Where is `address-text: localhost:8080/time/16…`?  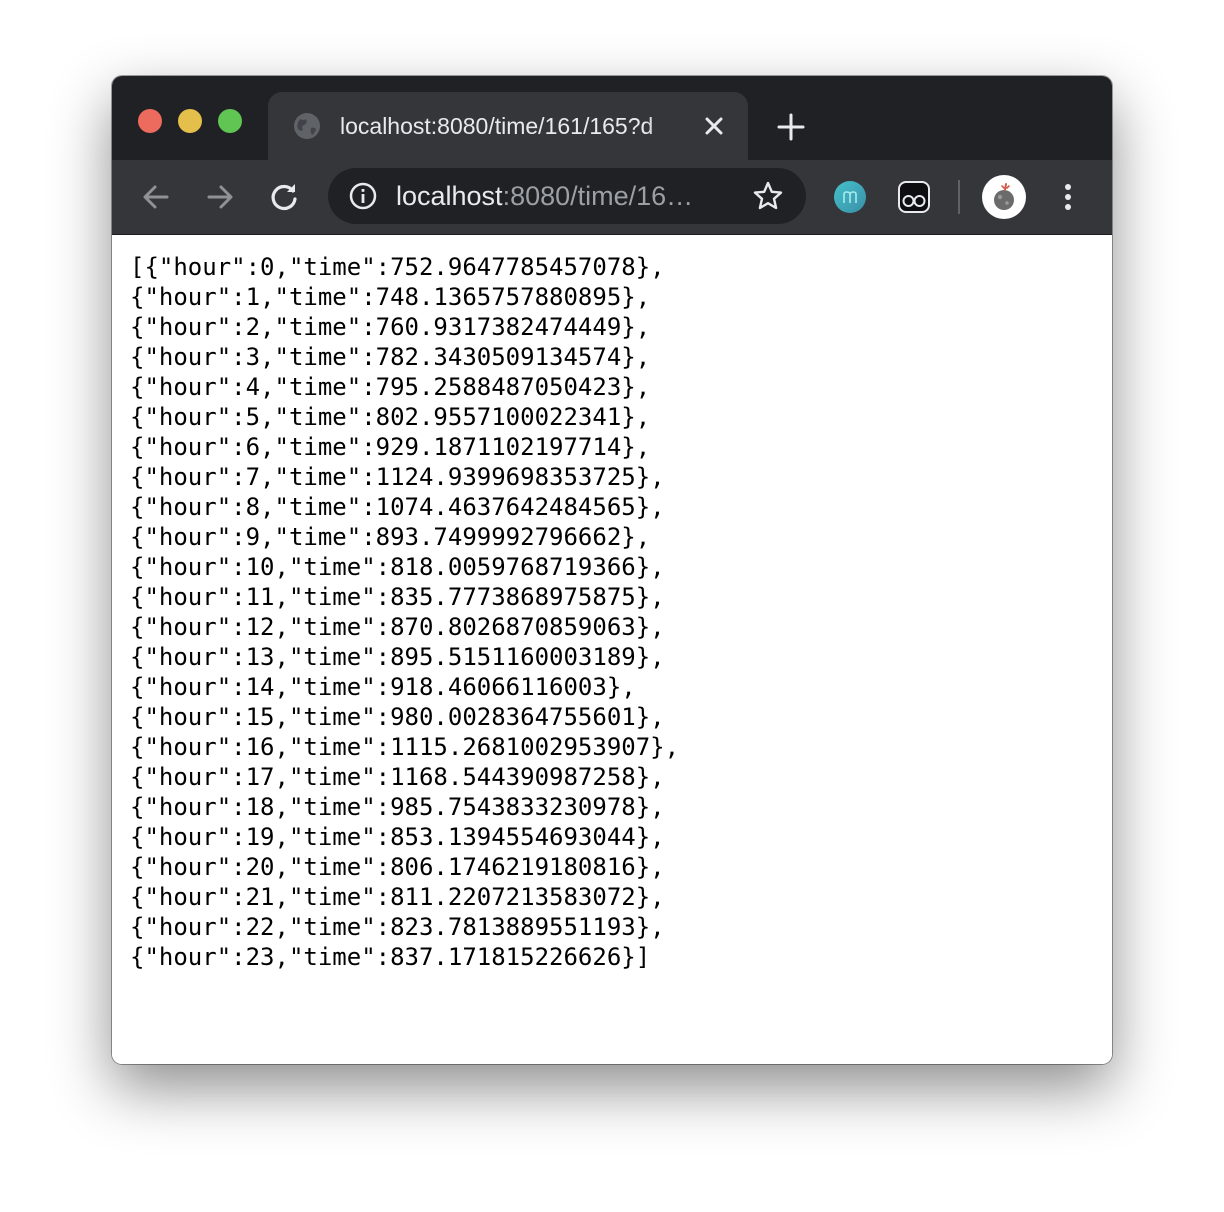
address-text: localhost:8080/time/16… is located at coordinates (564, 196).